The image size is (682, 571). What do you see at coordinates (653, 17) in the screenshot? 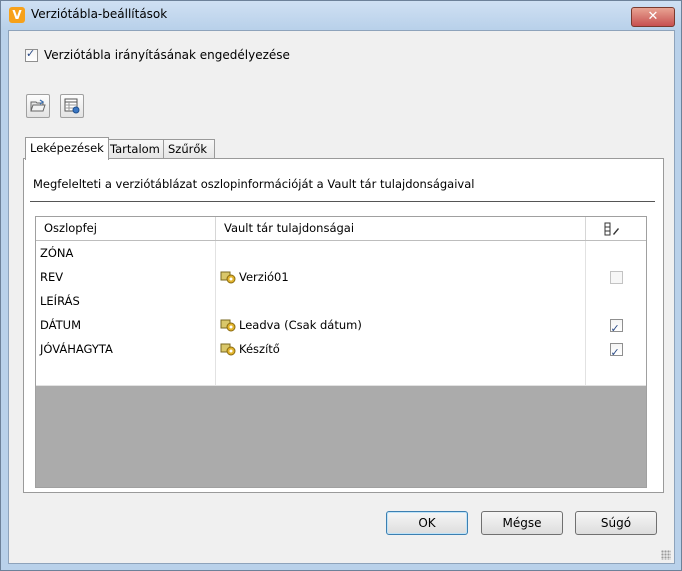
I see `close-button: ✕` at bounding box center [653, 17].